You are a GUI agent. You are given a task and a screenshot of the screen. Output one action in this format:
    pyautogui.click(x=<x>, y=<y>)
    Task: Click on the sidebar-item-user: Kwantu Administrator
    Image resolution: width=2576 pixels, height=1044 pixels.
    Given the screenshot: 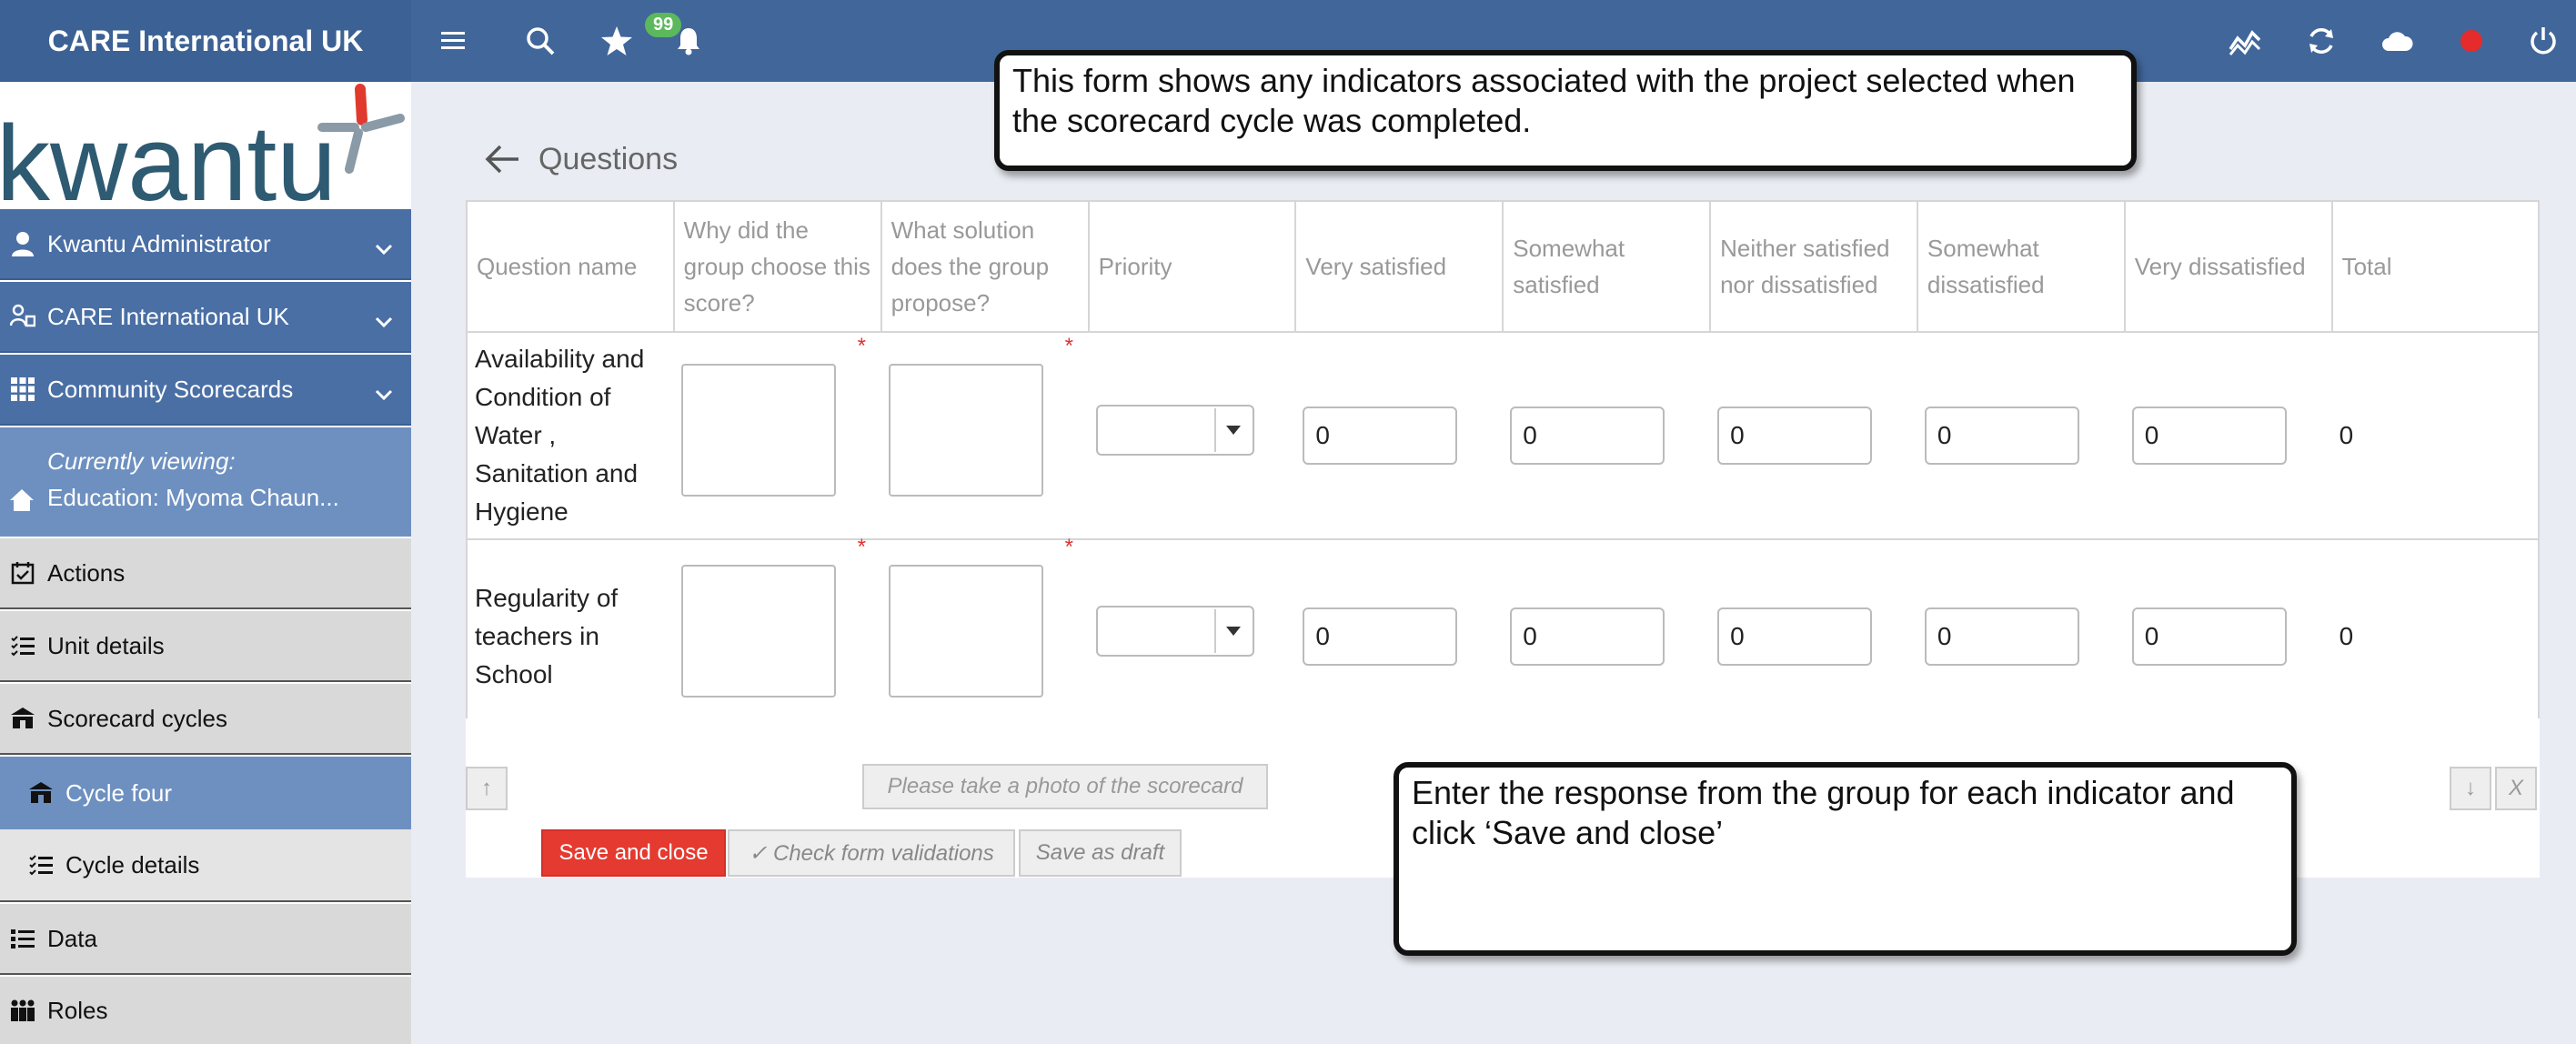 What is the action you would take?
    pyautogui.click(x=205, y=244)
    